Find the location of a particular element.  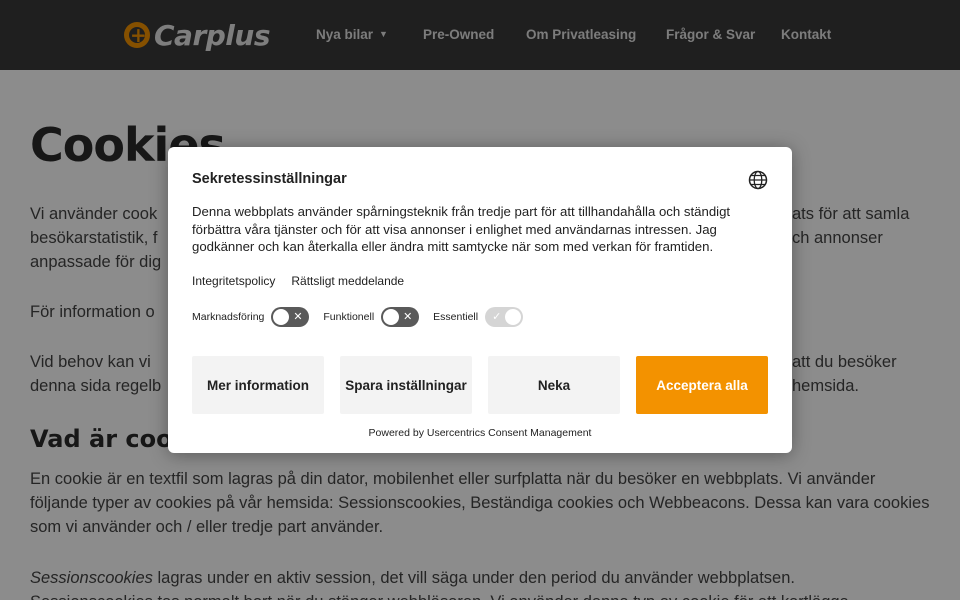

accept-all-button: Acceptera alla is located at coordinates (702, 385).